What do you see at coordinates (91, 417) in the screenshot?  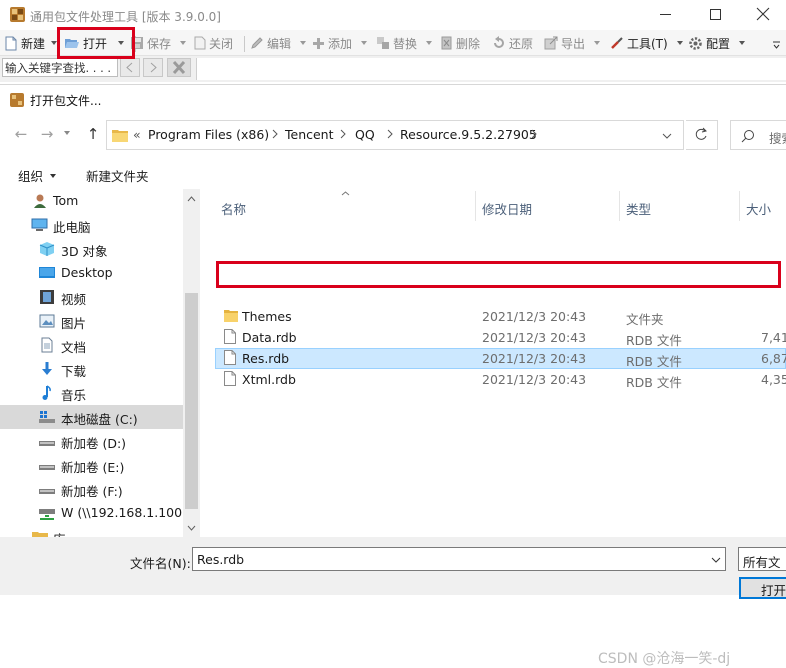 I see `nav-item-local-disk-c: 本地磁盘 (C:)` at bounding box center [91, 417].